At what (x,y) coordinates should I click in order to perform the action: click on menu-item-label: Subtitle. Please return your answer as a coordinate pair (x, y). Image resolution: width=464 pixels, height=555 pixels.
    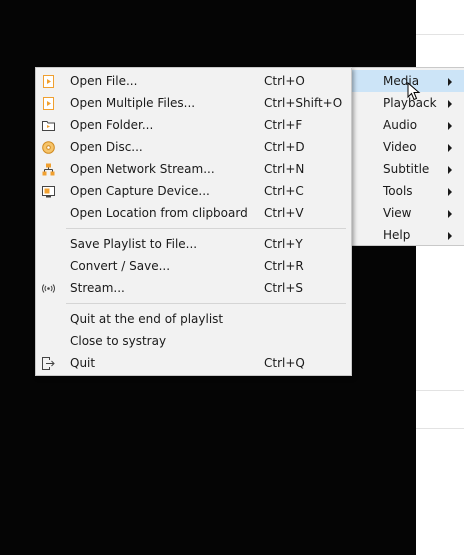
    Looking at the image, I should click on (406, 169).